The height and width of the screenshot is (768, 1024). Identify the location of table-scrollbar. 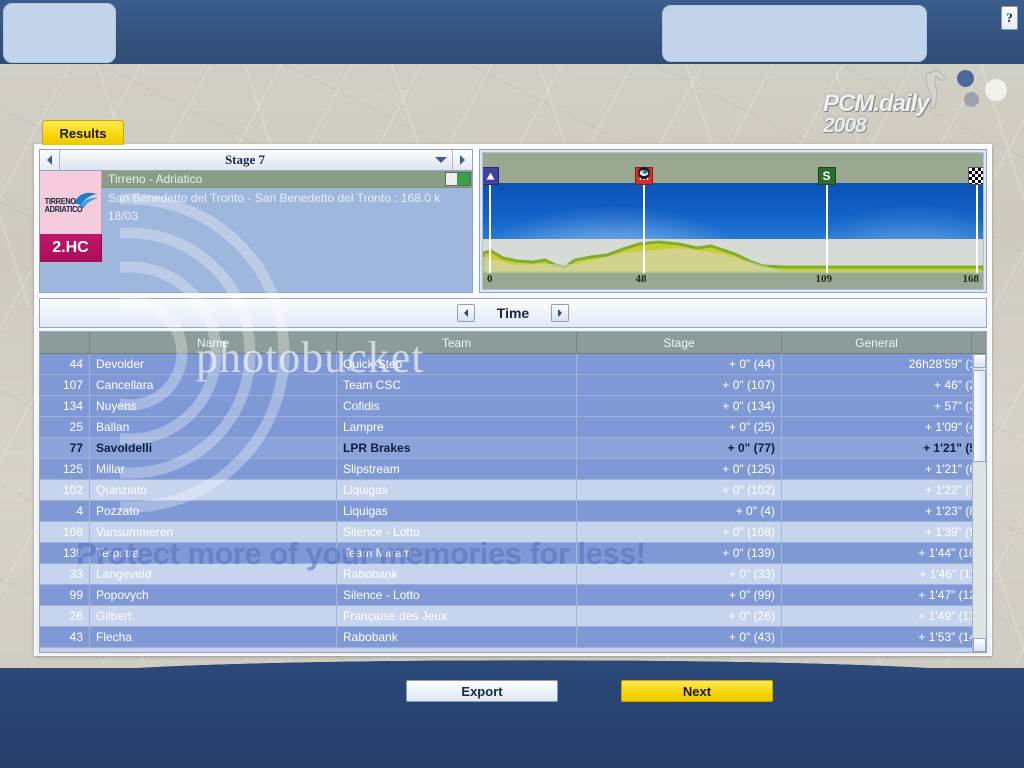
(979, 503).